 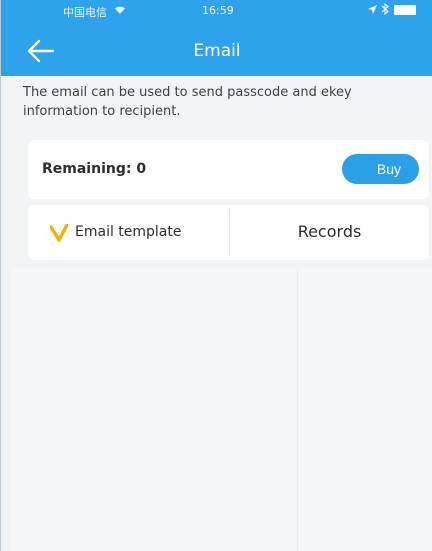 I want to click on remaining-card: Remaining: 0 Buy, so click(x=228, y=169).